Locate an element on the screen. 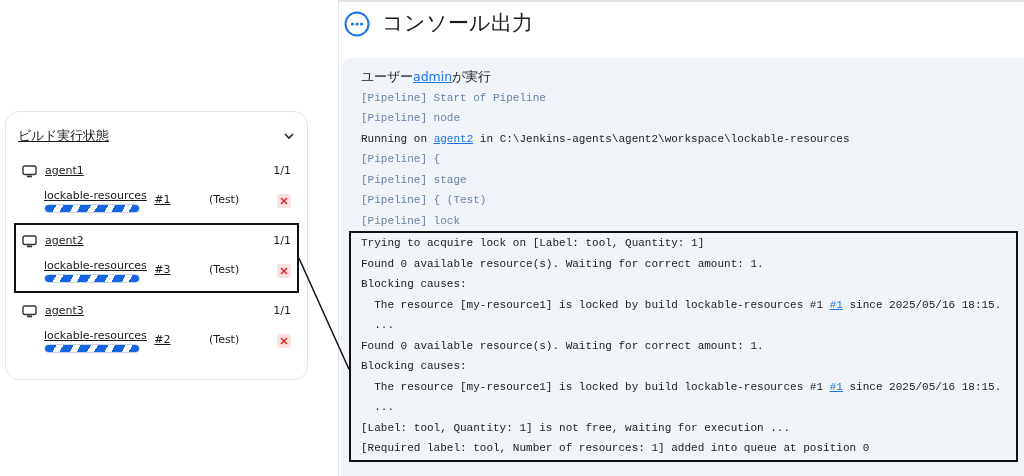 Image resolution: width=1024 pixels, height=476 pixels. chevron-icon is located at coordinates (289, 135).